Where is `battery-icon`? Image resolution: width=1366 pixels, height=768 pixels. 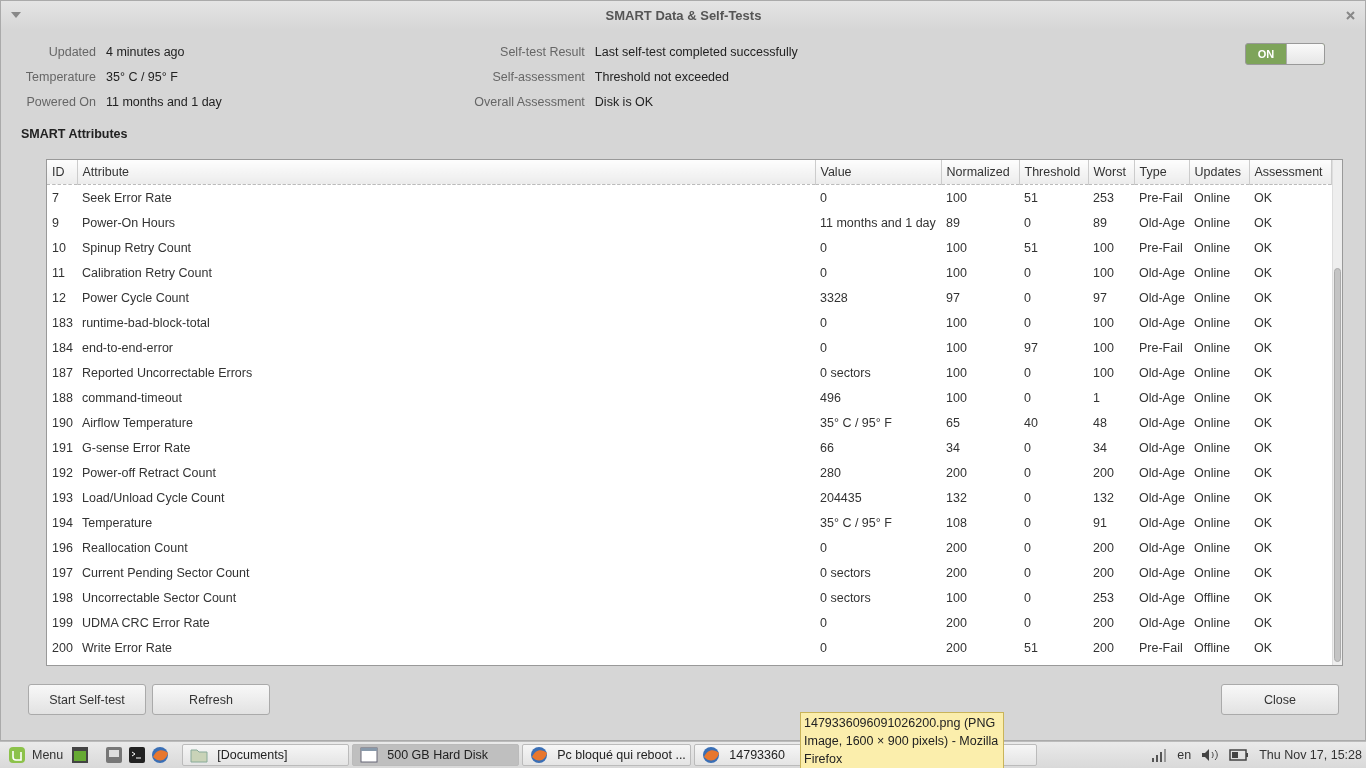
battery-icon is located at coordinates (1239, 755).